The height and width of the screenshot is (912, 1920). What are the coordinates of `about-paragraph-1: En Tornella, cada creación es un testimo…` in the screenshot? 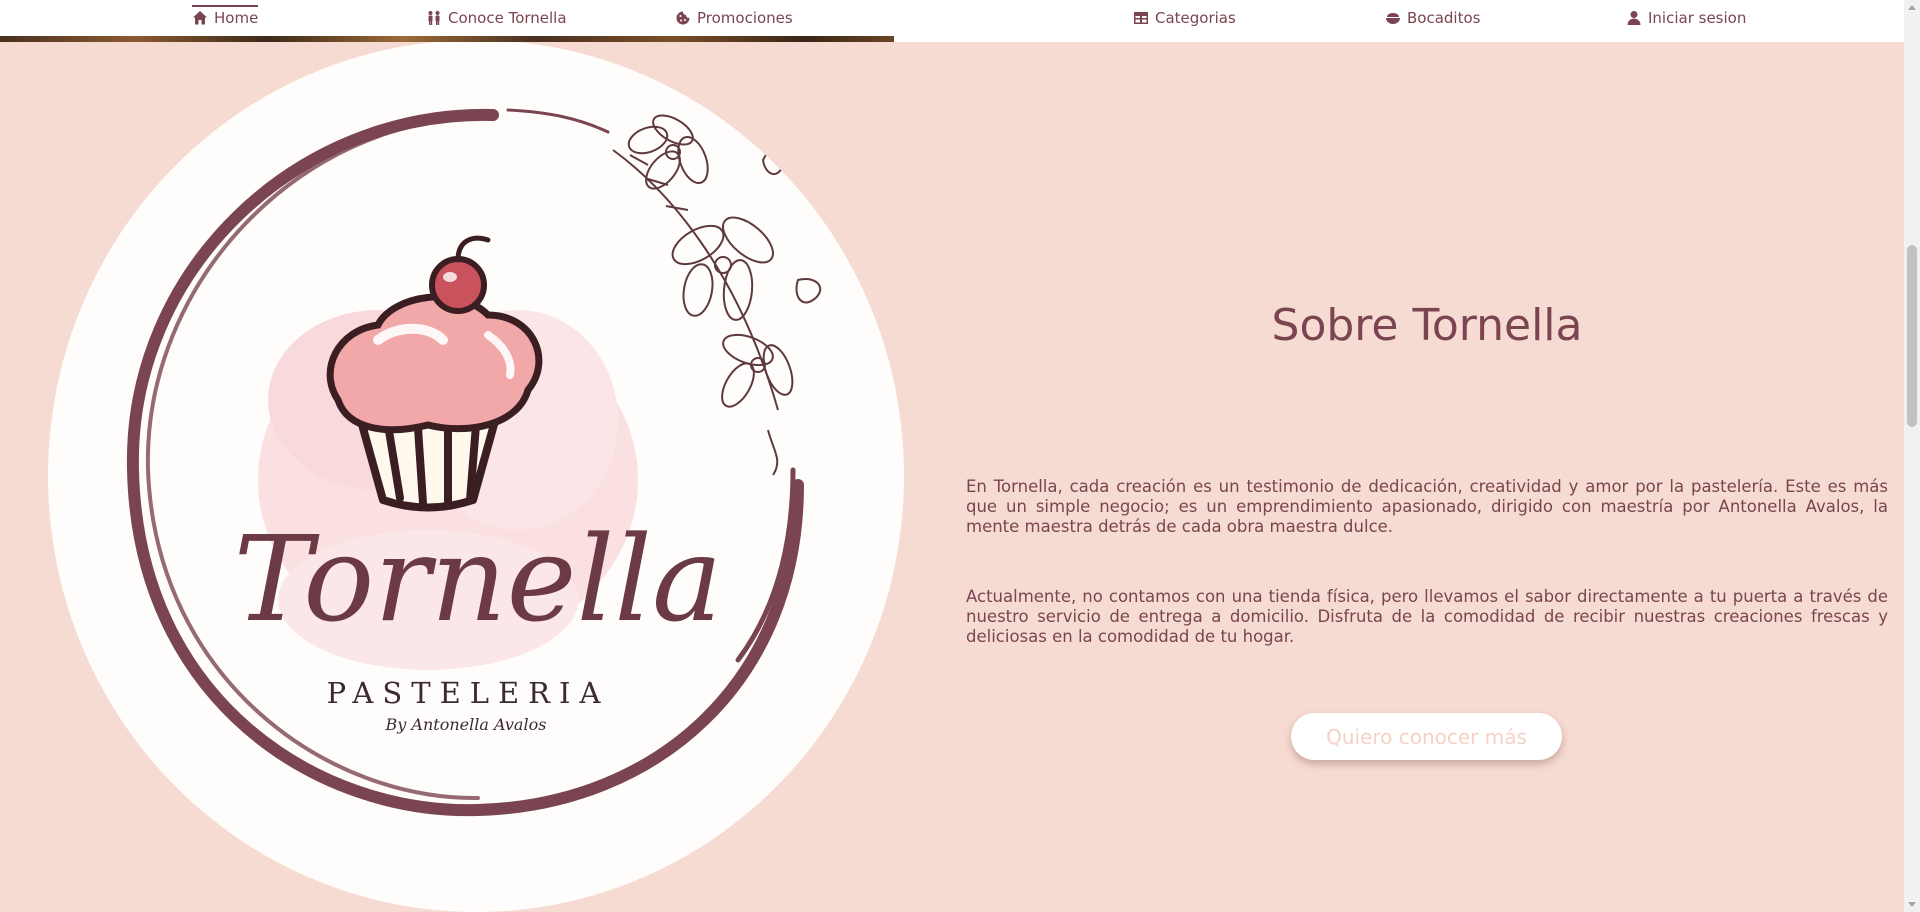 It's located at (1427, 506).